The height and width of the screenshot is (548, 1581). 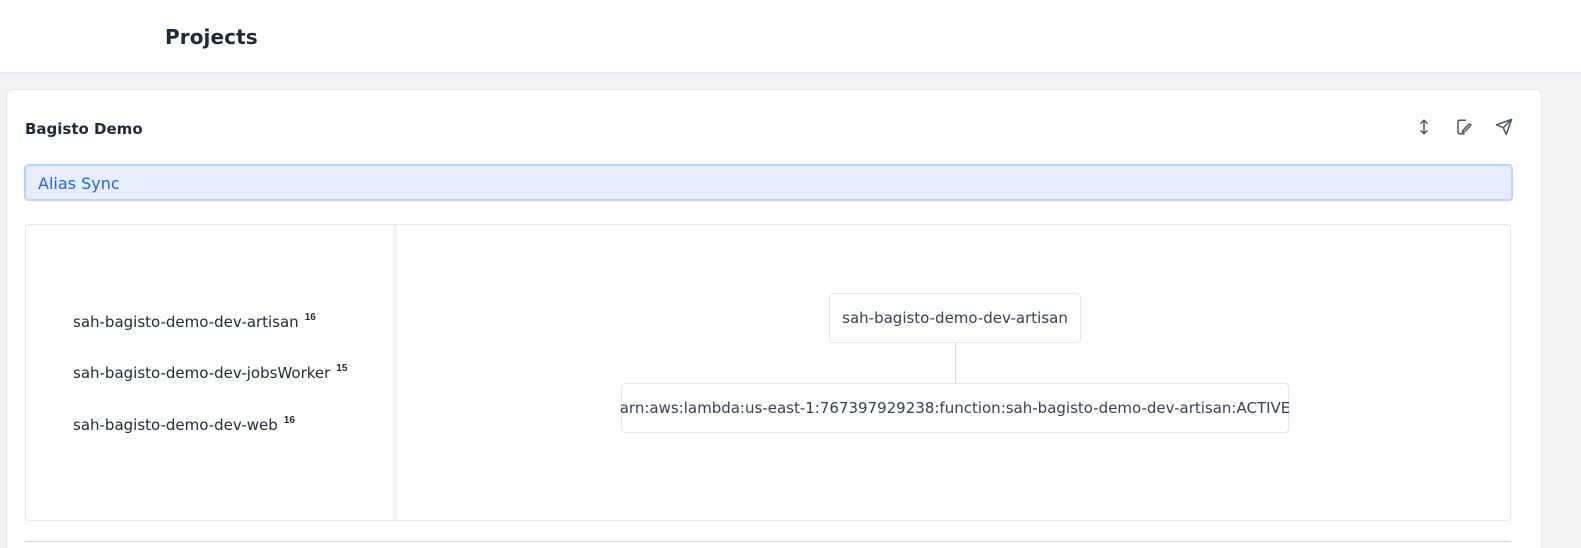 What do you see at coordinates (186, 322) in the screenshot?
I see `function-name: sah-bagisto-demo-dev-artisan` at bounding box center [186, 322].